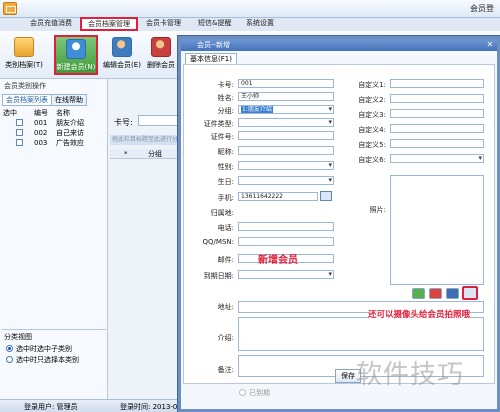  What do you see at coordinates (372, 115) in the screenshot?
I see `label-custom-3: 自定义3:` at bounding box center [372, 115].